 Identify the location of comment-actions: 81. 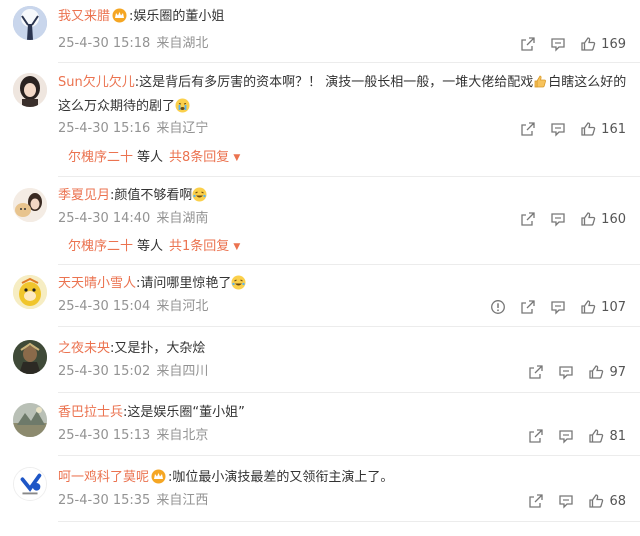
(570, 436).